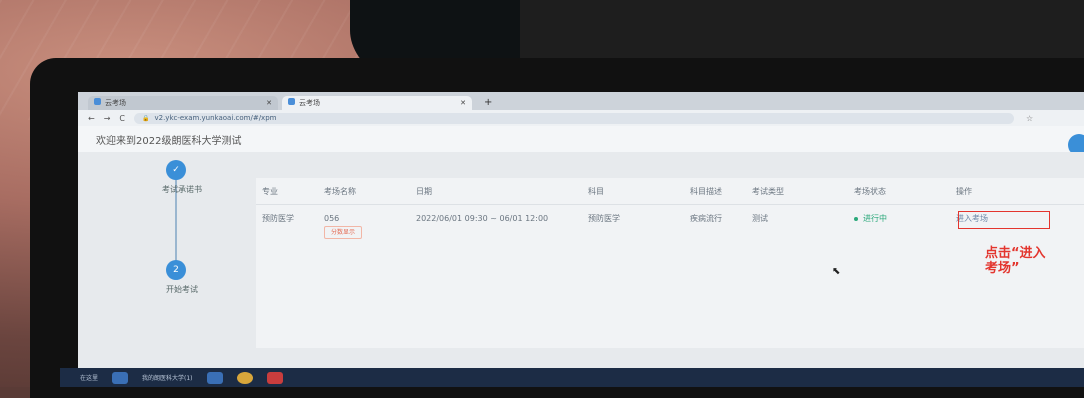 The width and height of the screenshot is (1084, 398). I want to click on table-header-row: 专业 考场名称 日期 科目 科目描述 考试类型 考场状态 操作, so click(670, 191).